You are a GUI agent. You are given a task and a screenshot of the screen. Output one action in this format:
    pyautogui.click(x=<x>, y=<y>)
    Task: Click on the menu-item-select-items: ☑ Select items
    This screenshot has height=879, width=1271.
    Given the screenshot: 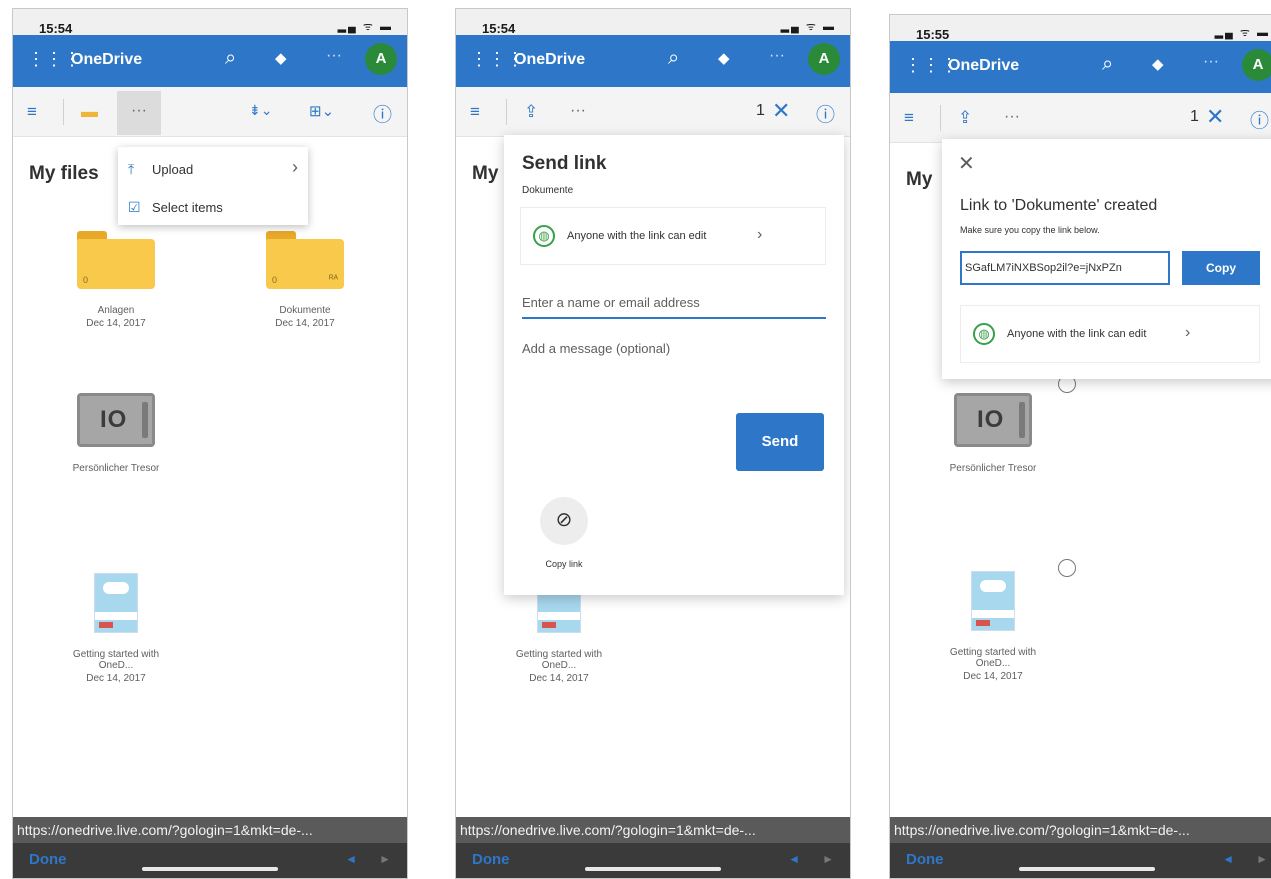 What is the action you would take?
    pyautogui.click(x=213, y=207)
    